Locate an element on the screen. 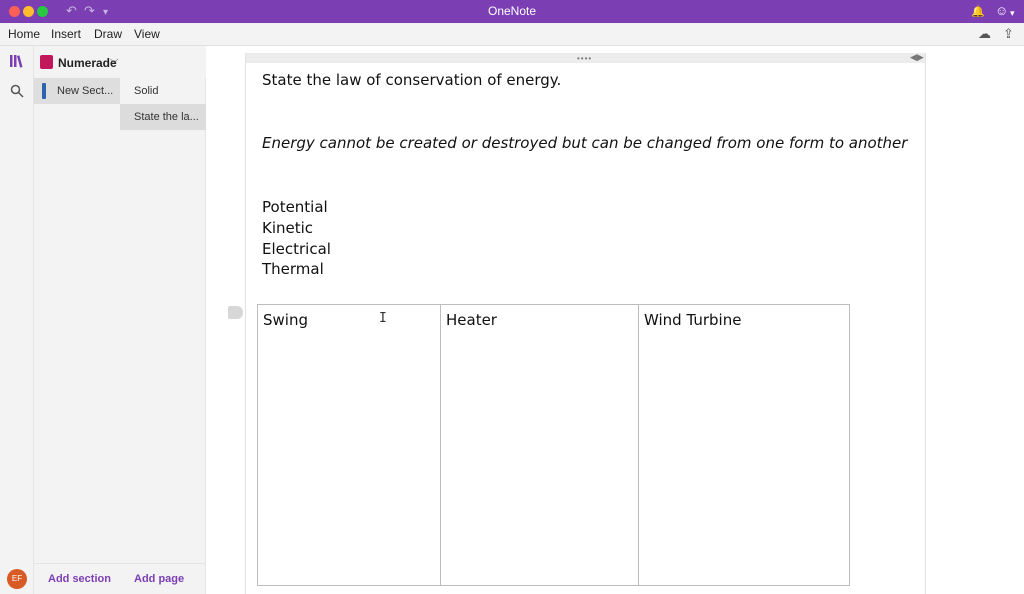 This screenshot has width=1024, height=594. note-question: State the law of conservation of energy. is located at coordinates (411, 80).